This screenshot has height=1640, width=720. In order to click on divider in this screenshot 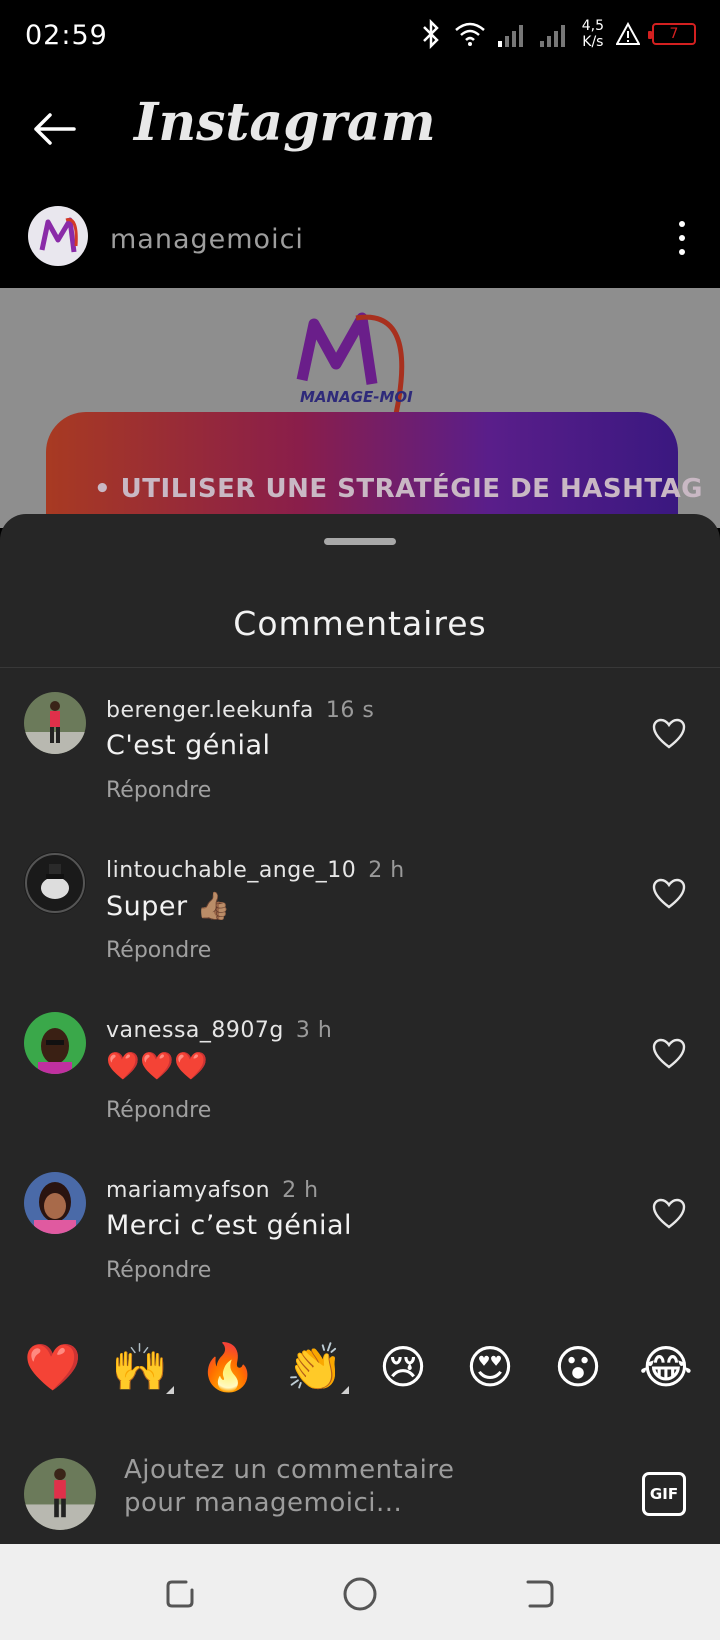, I will do `click(360, 667)`.